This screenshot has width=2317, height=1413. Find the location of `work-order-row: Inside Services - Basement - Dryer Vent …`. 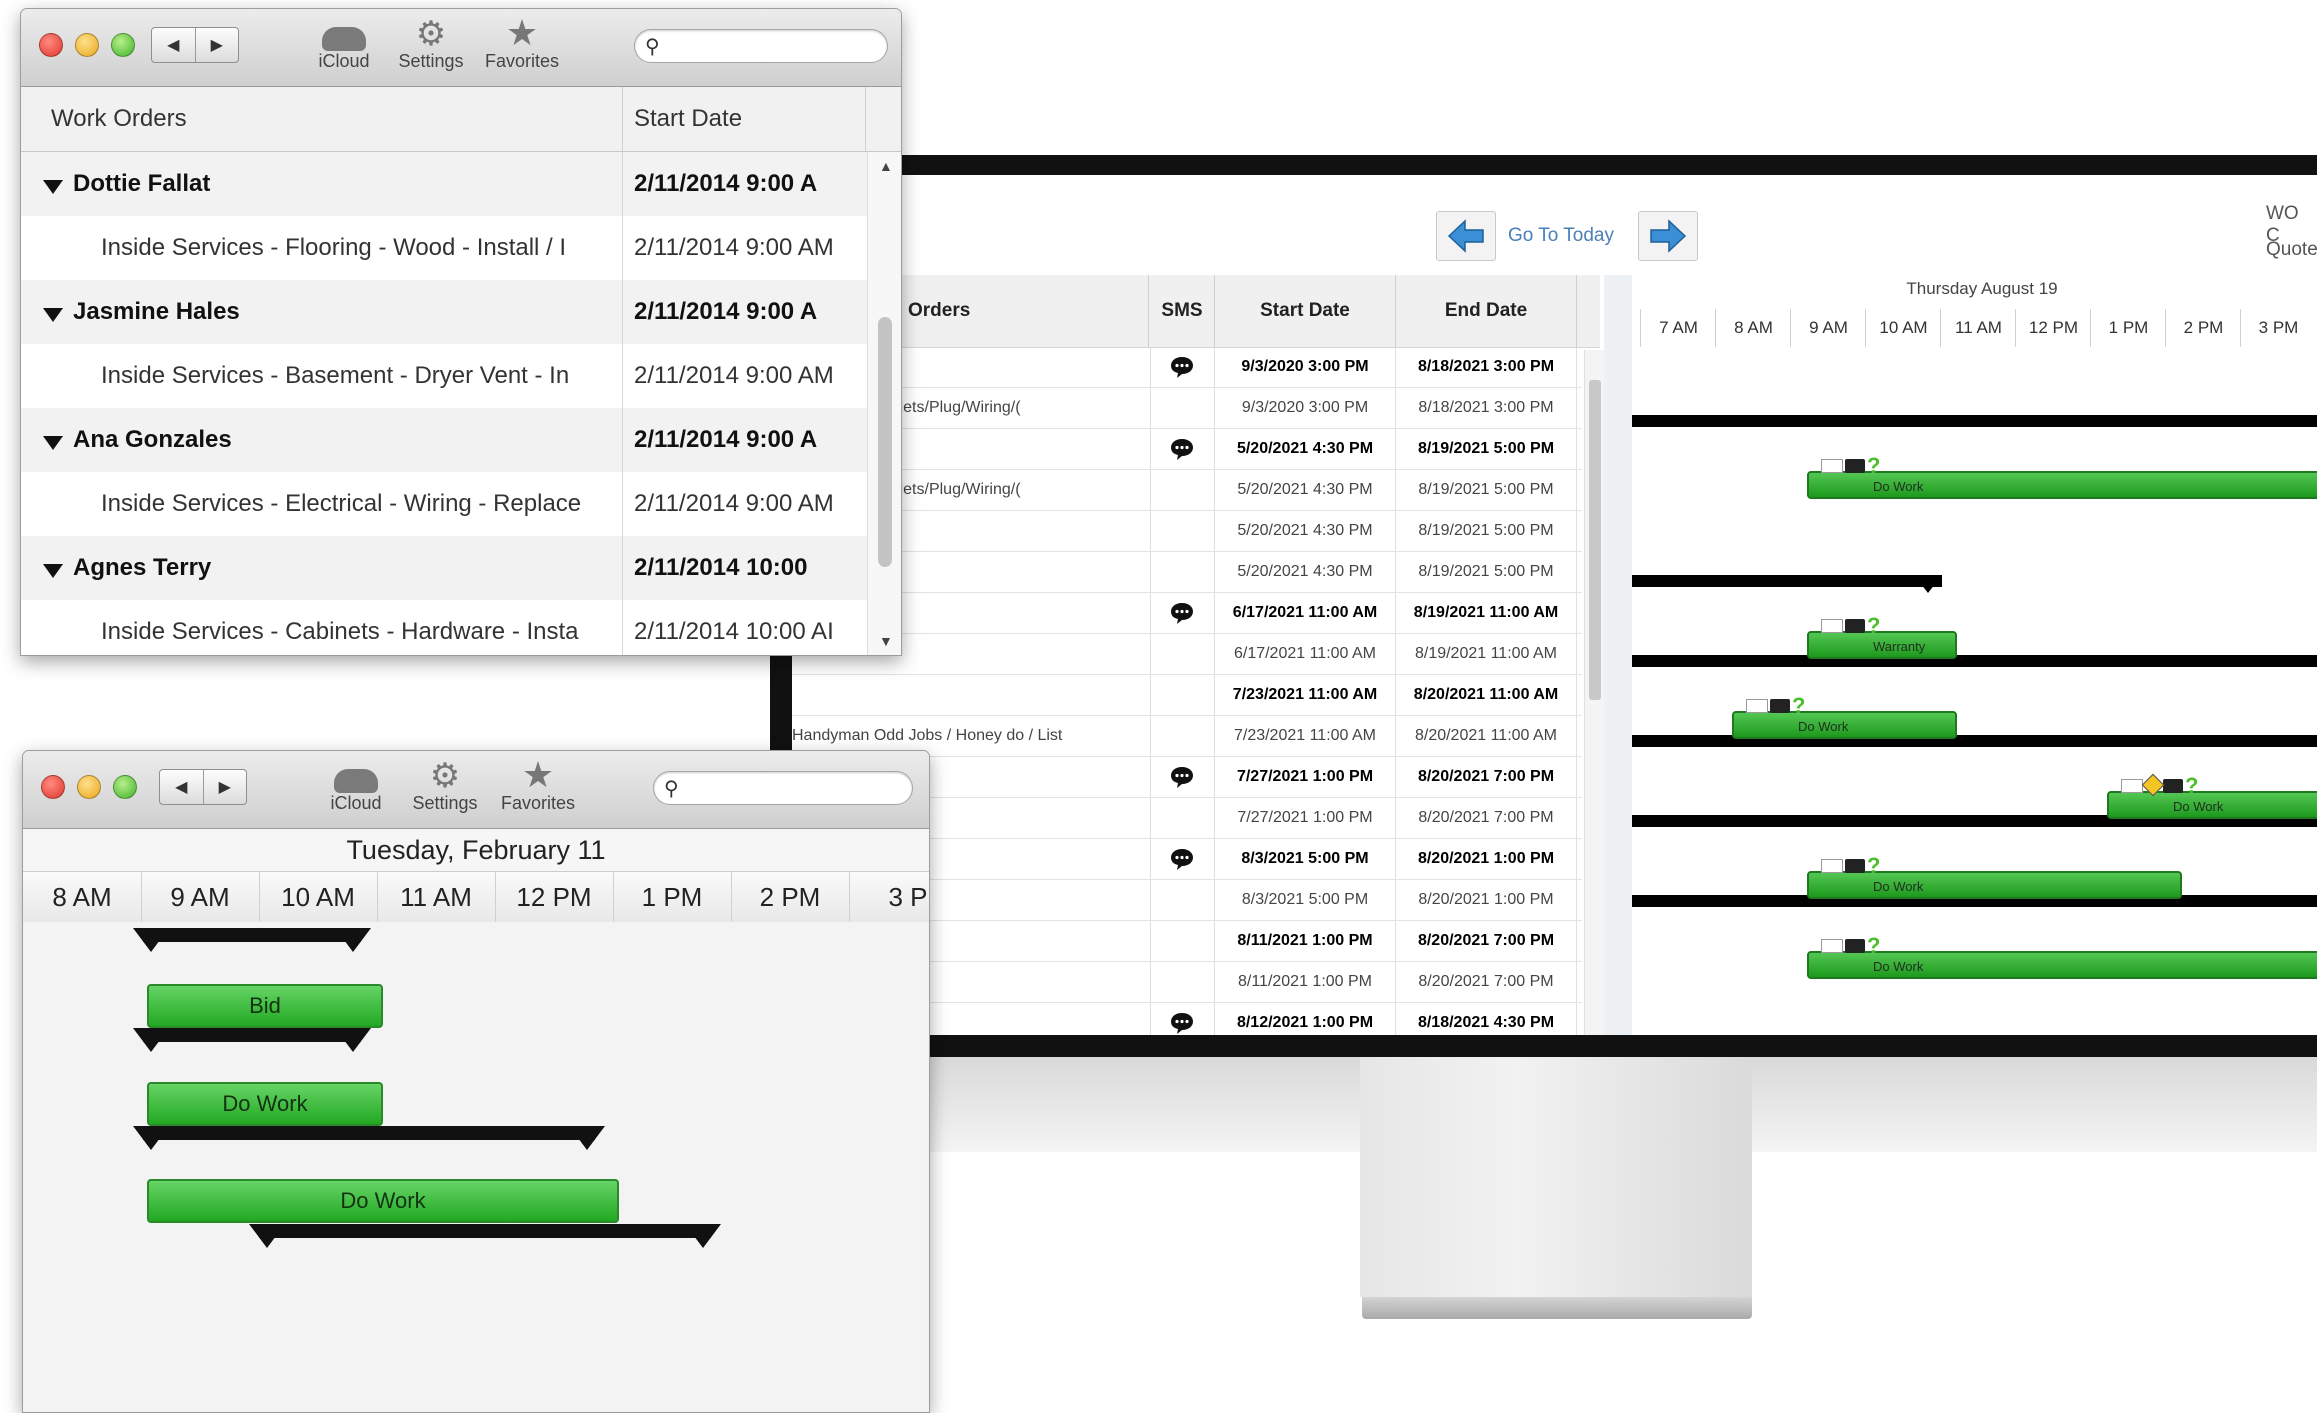

work-order-row: Inside Services - Basement - Dryer Vent … is located at coordinates (444, 376).